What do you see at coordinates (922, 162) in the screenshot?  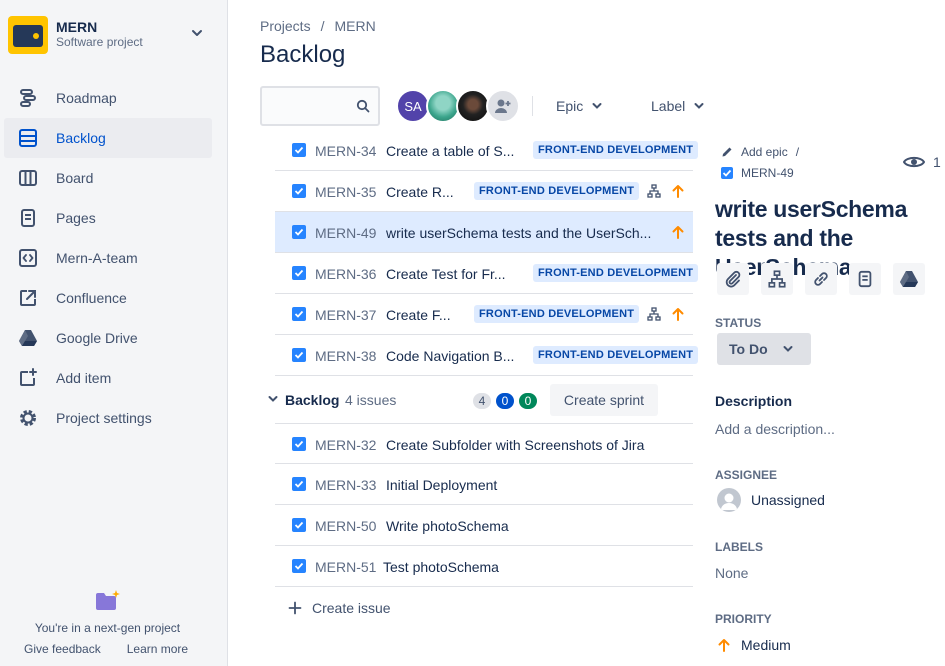 I see `watch-button: 1` at bounding box center [922, 162].